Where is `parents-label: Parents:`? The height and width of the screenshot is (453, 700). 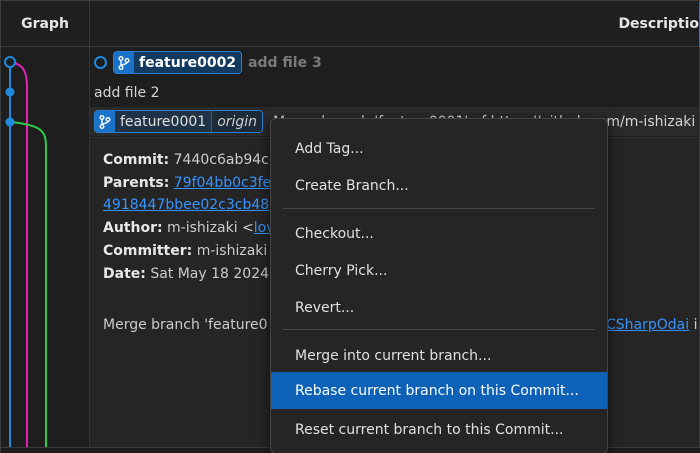
parents-label: Parents: is located at coordinates (136, 183).